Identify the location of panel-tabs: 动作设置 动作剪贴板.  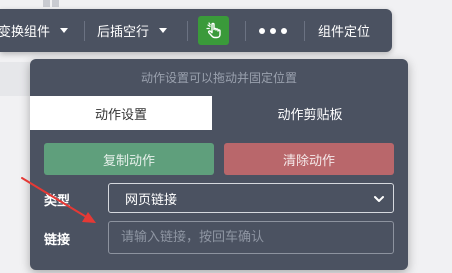
(219, 113).